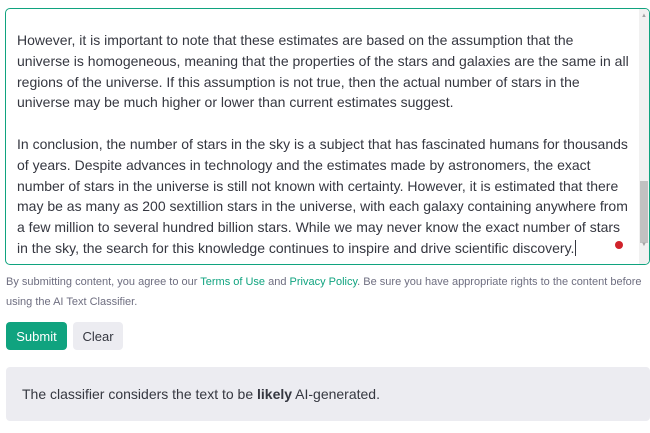 This screenshot has height=433, width=650. Describe the element at coordinates (576, 247) in the screenshot. I see `text-caret` at that location.